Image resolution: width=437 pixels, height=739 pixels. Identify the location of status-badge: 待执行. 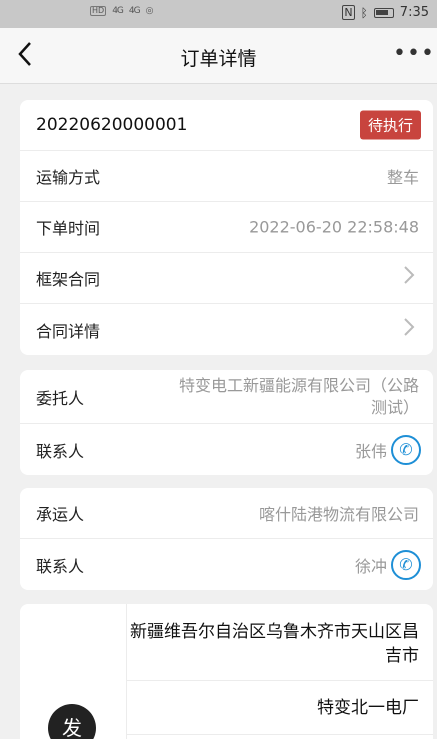
(390, 125).